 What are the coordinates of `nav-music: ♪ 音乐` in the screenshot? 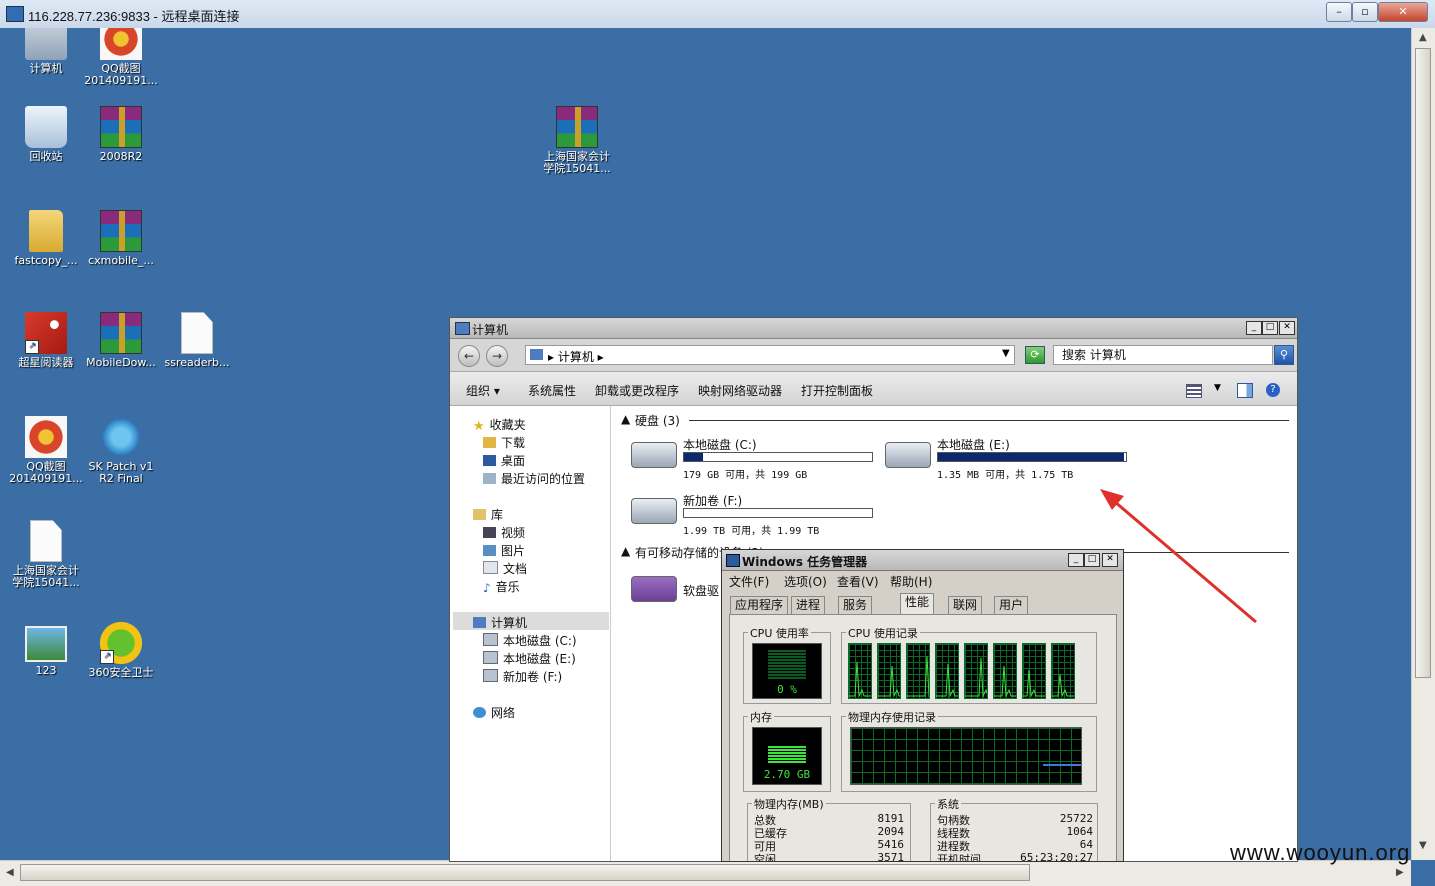 It's located at (501, 586).